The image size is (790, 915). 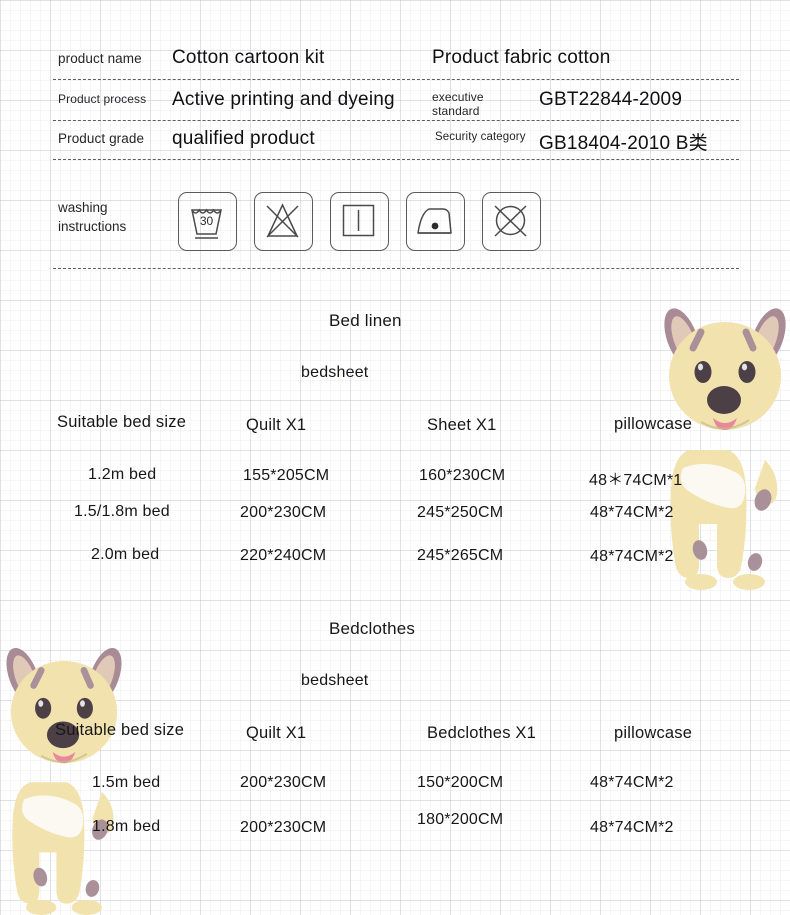 What do you see at coordinates (102, 99) in the screenshot?
I see `spec-label-product-process: Product process` at bounding box center [102, 99].